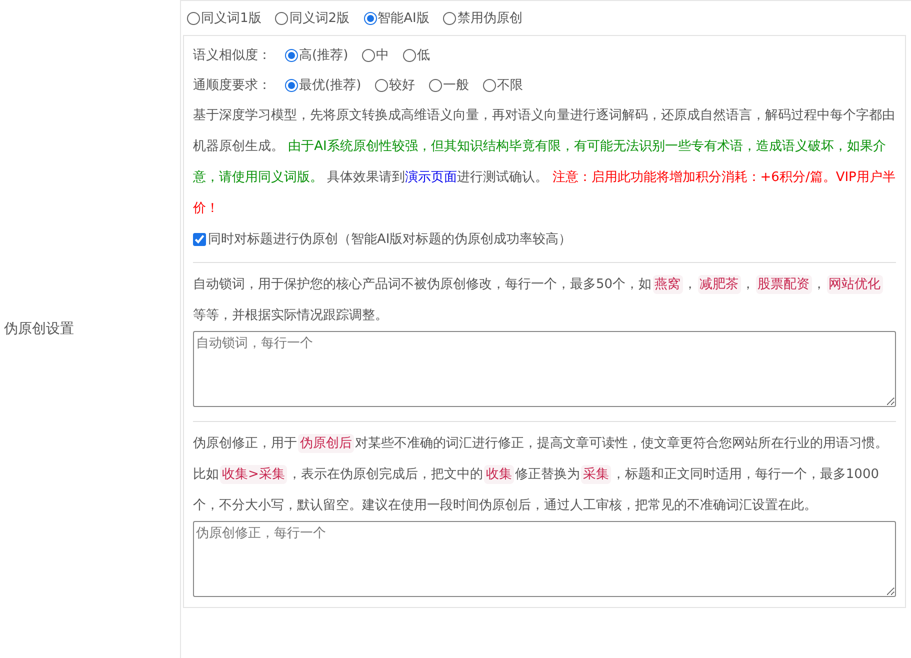  What do you see at coordinates (39, 329) in the screenshot?
I see `section-label: 伪原创设置` at bounding box center [39, 329].